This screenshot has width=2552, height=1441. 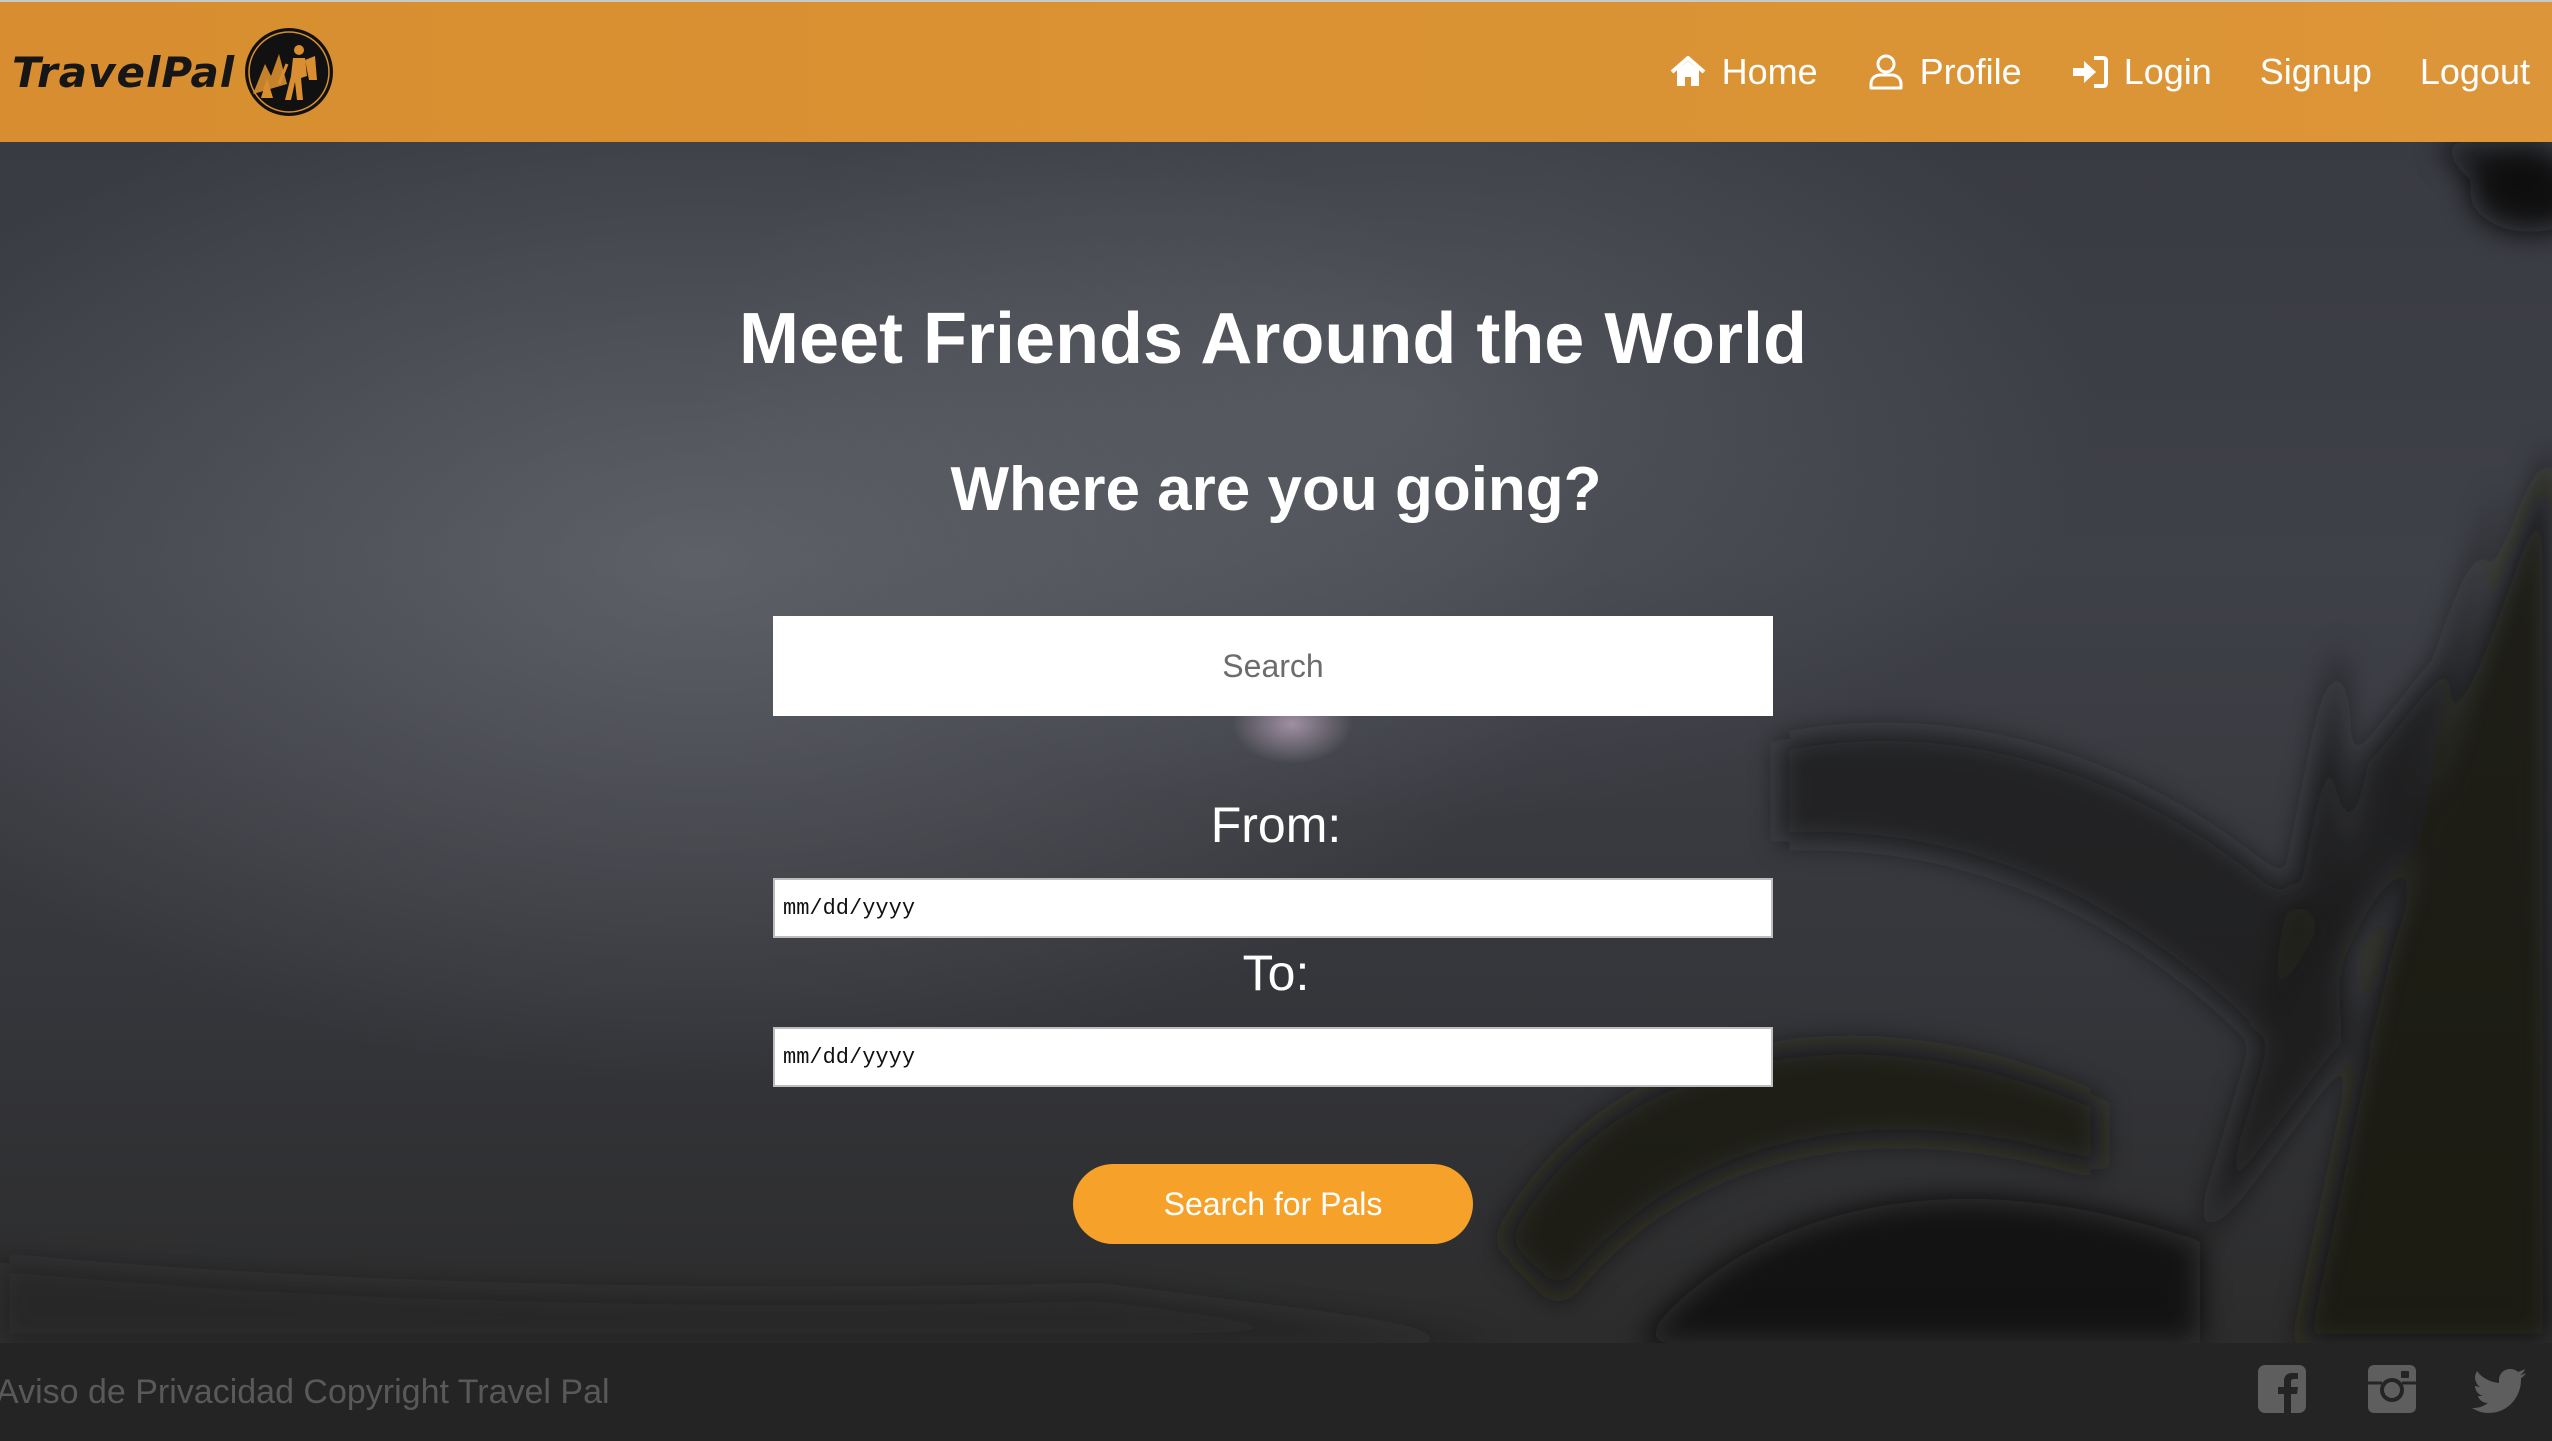 I want to click on to-date-value: mm/dd/yyyy, so click(x=849, y=1057).